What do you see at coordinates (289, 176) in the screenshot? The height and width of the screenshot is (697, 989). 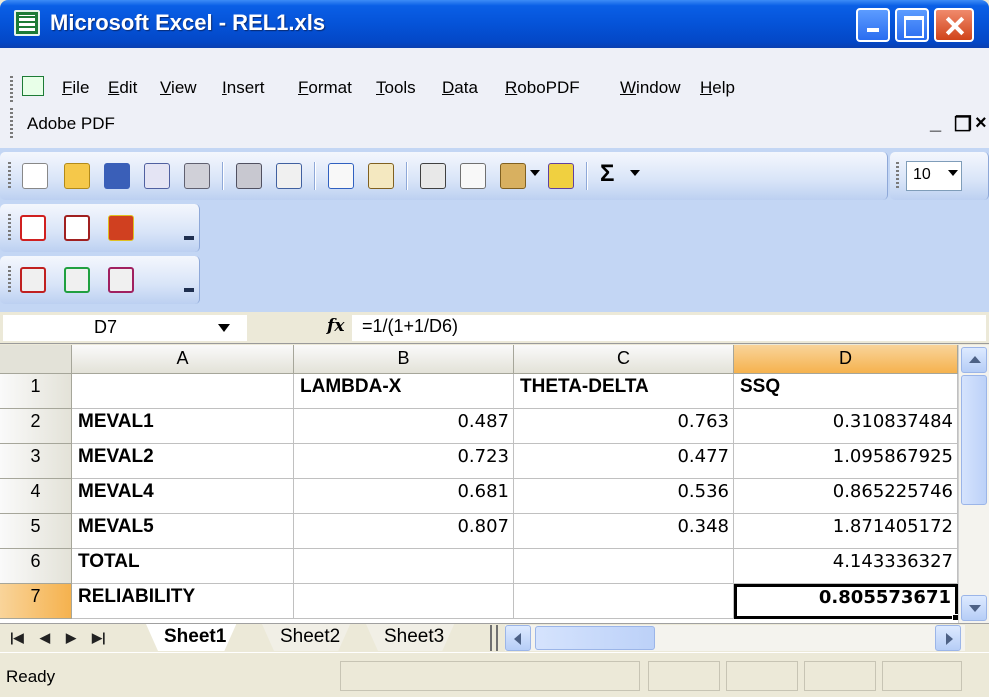 I see `print-preview-icon` at bounding box center [289, 176].